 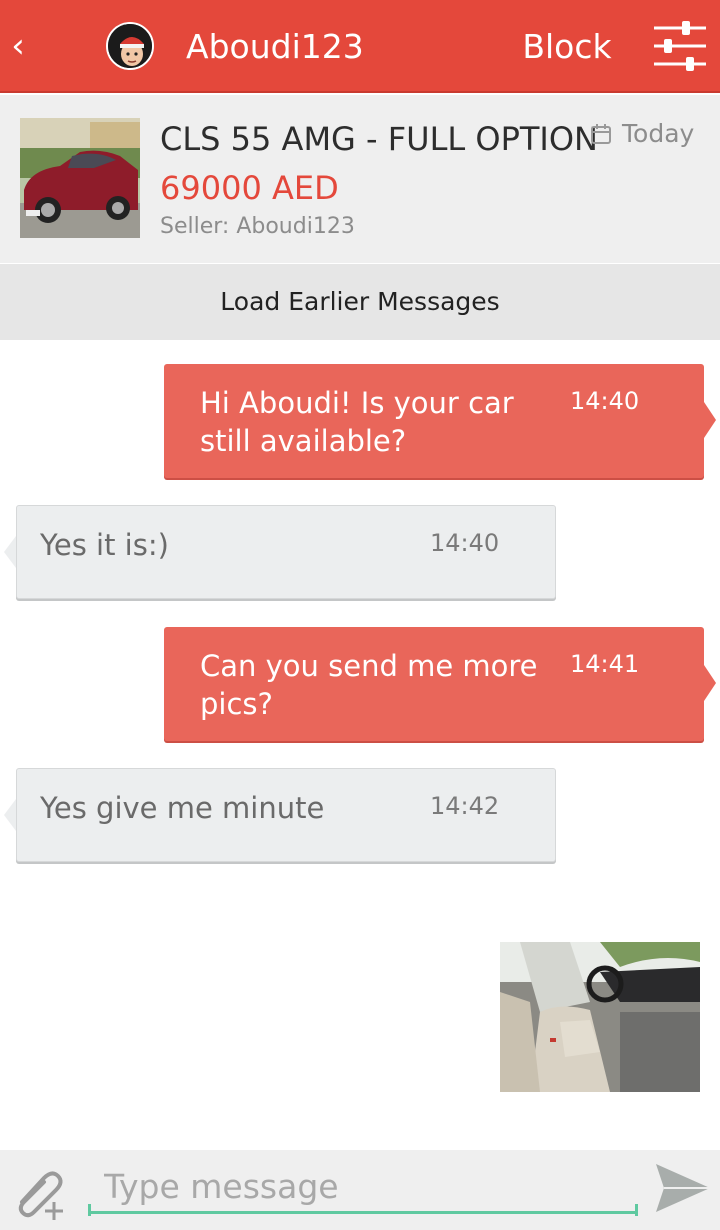 What do you see at coordinates (658, 133) in the screenshot?
I see `listing-date: Today` at bounding box center [658, 133].